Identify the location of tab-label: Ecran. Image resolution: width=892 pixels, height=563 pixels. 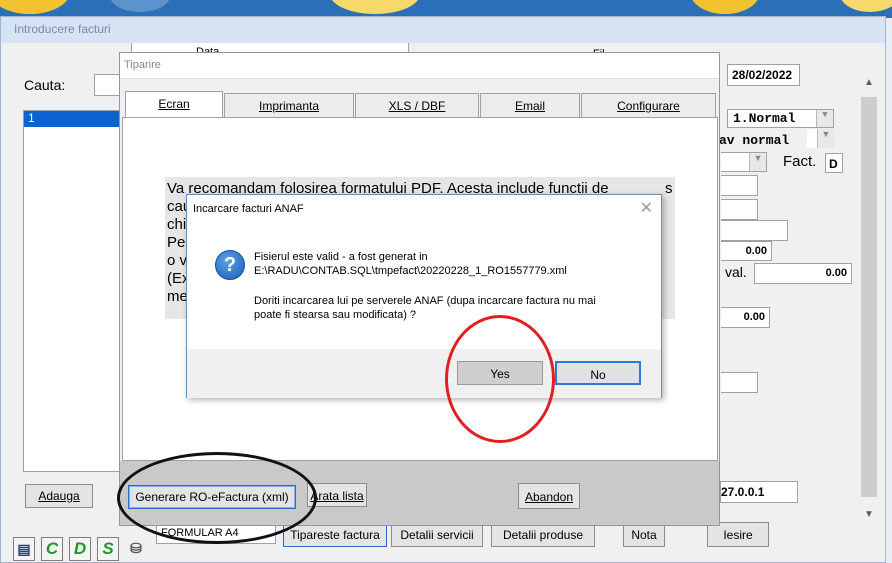
(174, 104).